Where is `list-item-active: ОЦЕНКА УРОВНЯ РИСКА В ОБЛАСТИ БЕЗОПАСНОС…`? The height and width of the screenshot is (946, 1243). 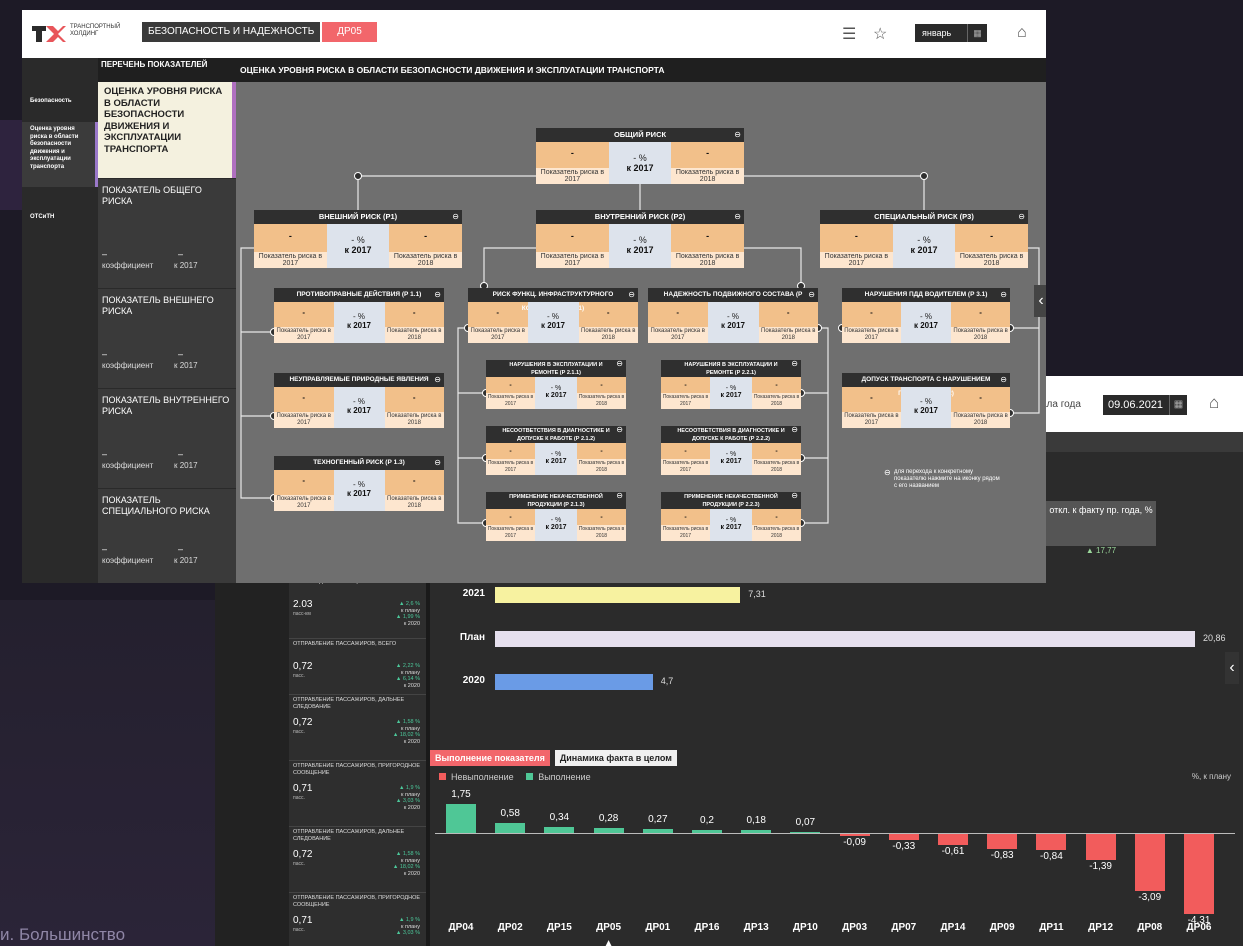
list-item-active: ОЦЕНКА УРОВНЯ РИСКА В ОБЛАСТИ БЕЗОПАСНОС… is located at coordinates (167, 130).